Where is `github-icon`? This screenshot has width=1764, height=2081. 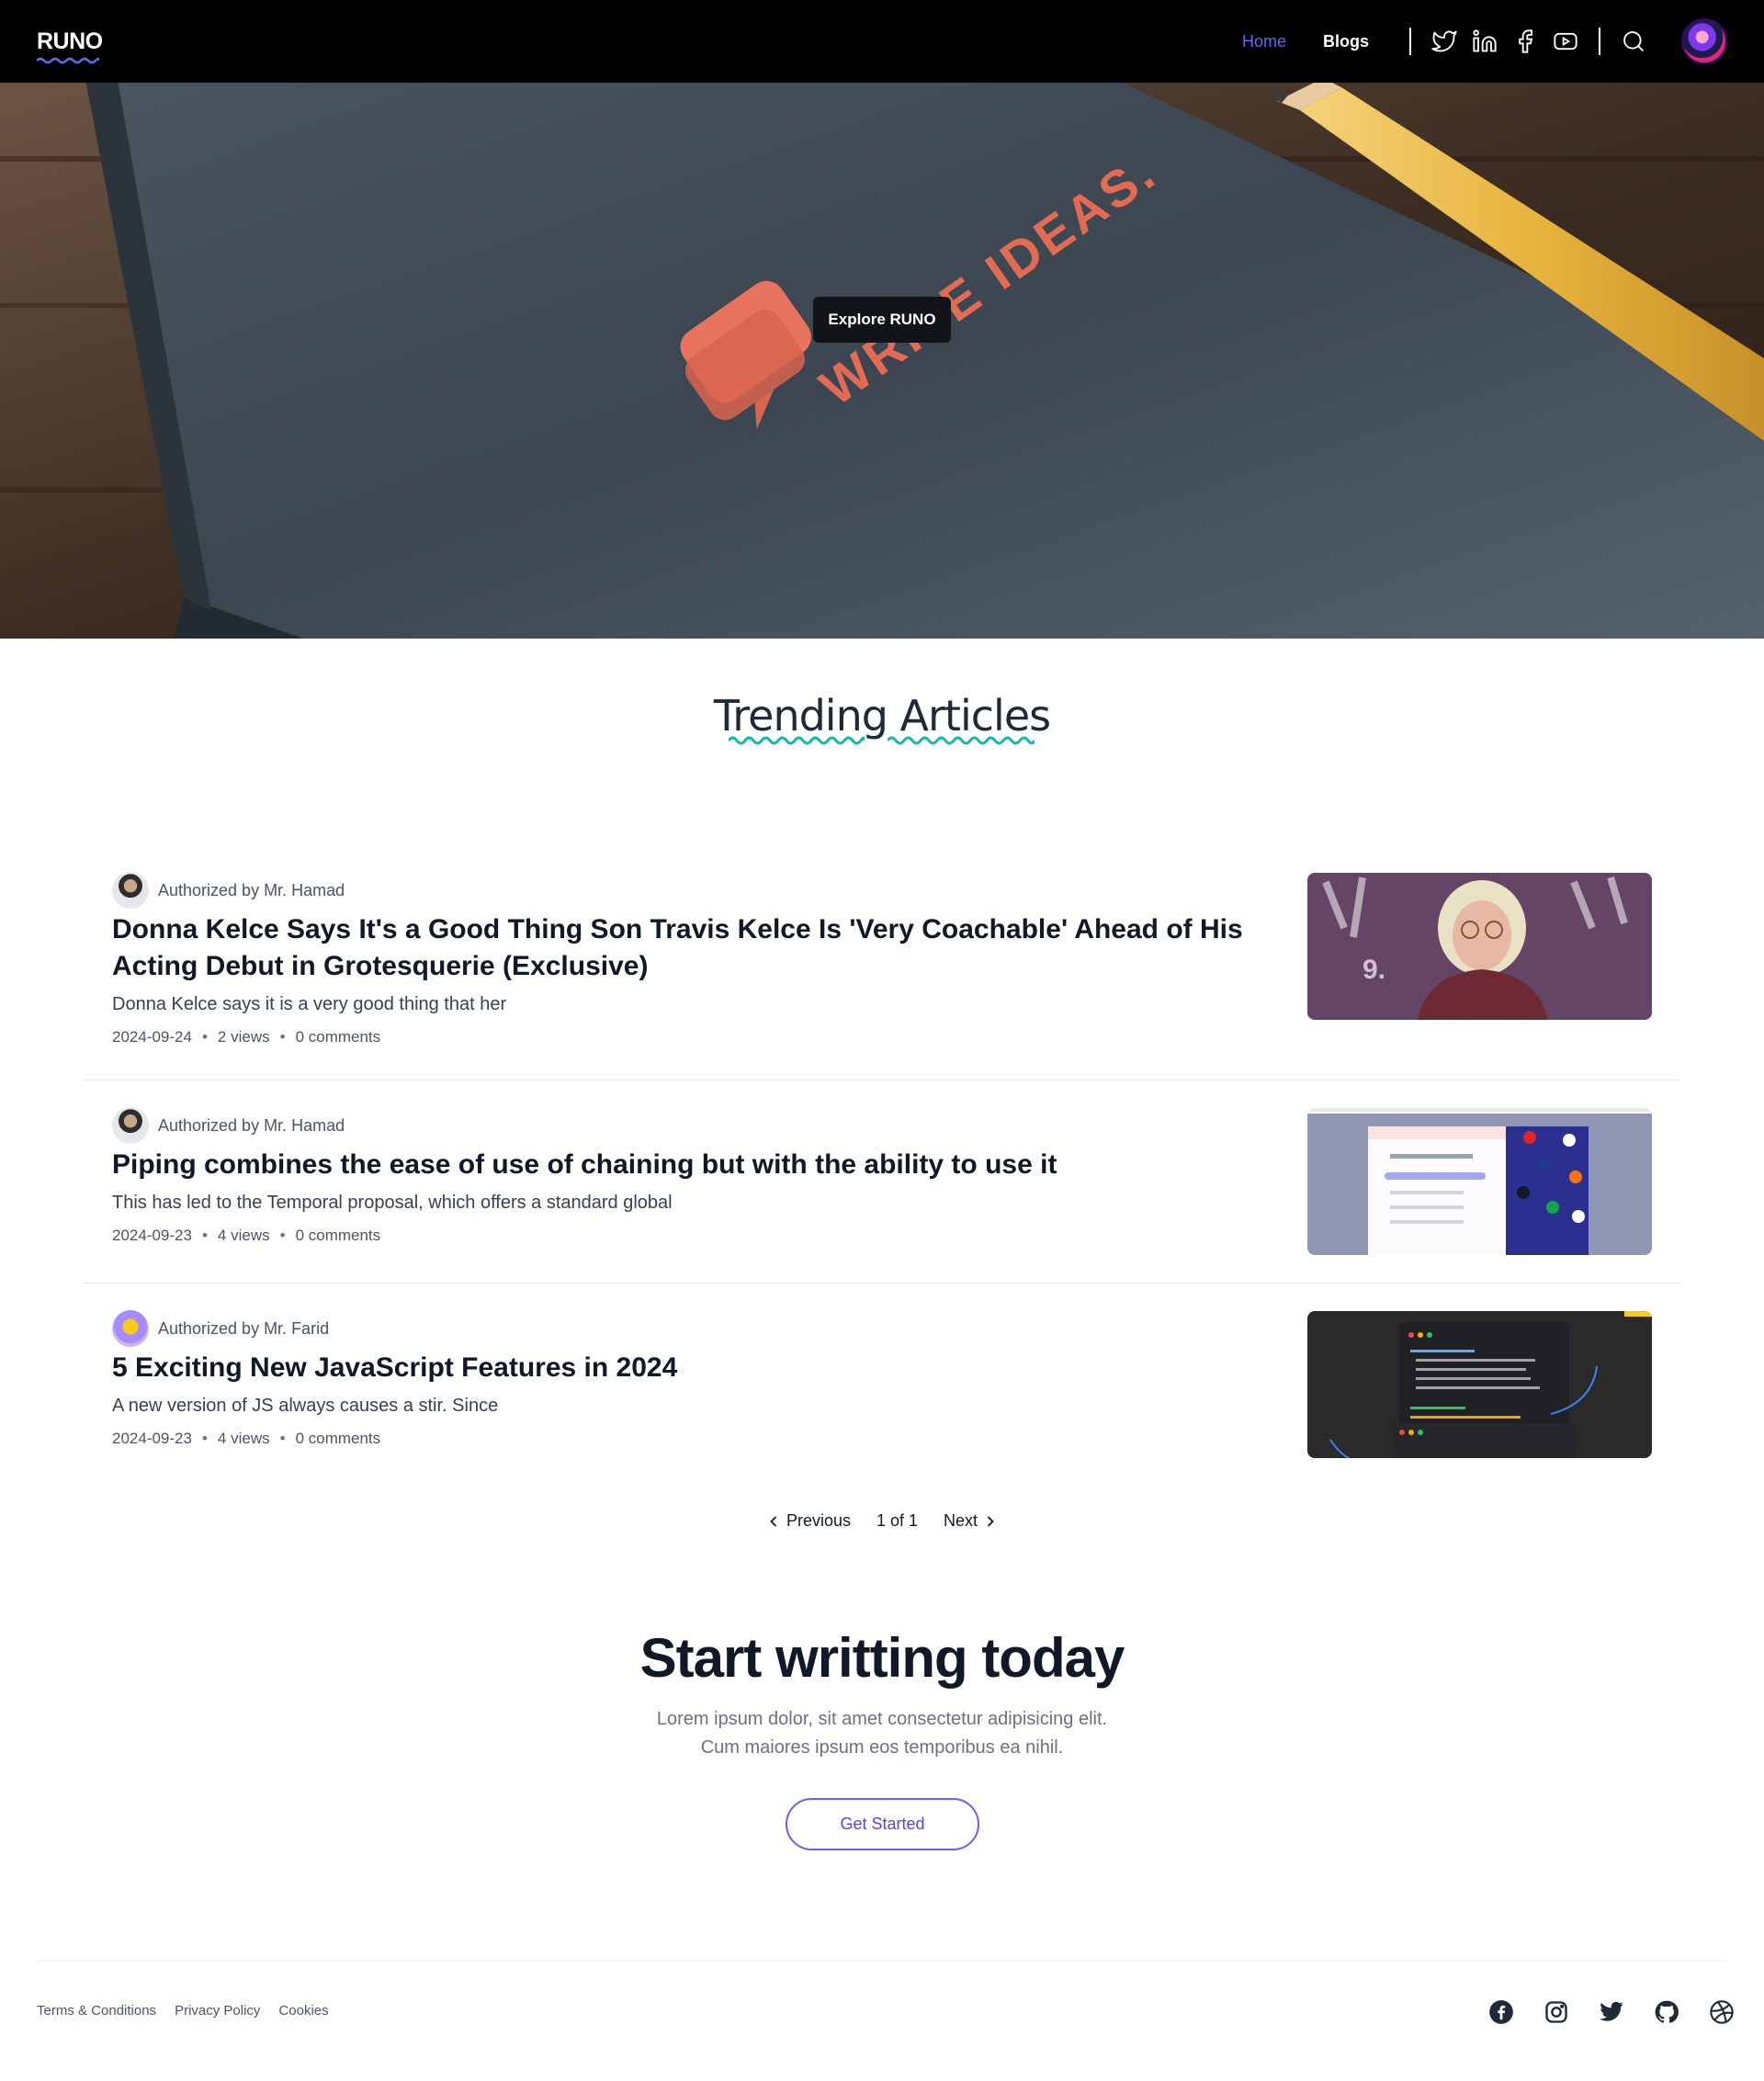 github-icon is located at coordinates (1667, 2012).